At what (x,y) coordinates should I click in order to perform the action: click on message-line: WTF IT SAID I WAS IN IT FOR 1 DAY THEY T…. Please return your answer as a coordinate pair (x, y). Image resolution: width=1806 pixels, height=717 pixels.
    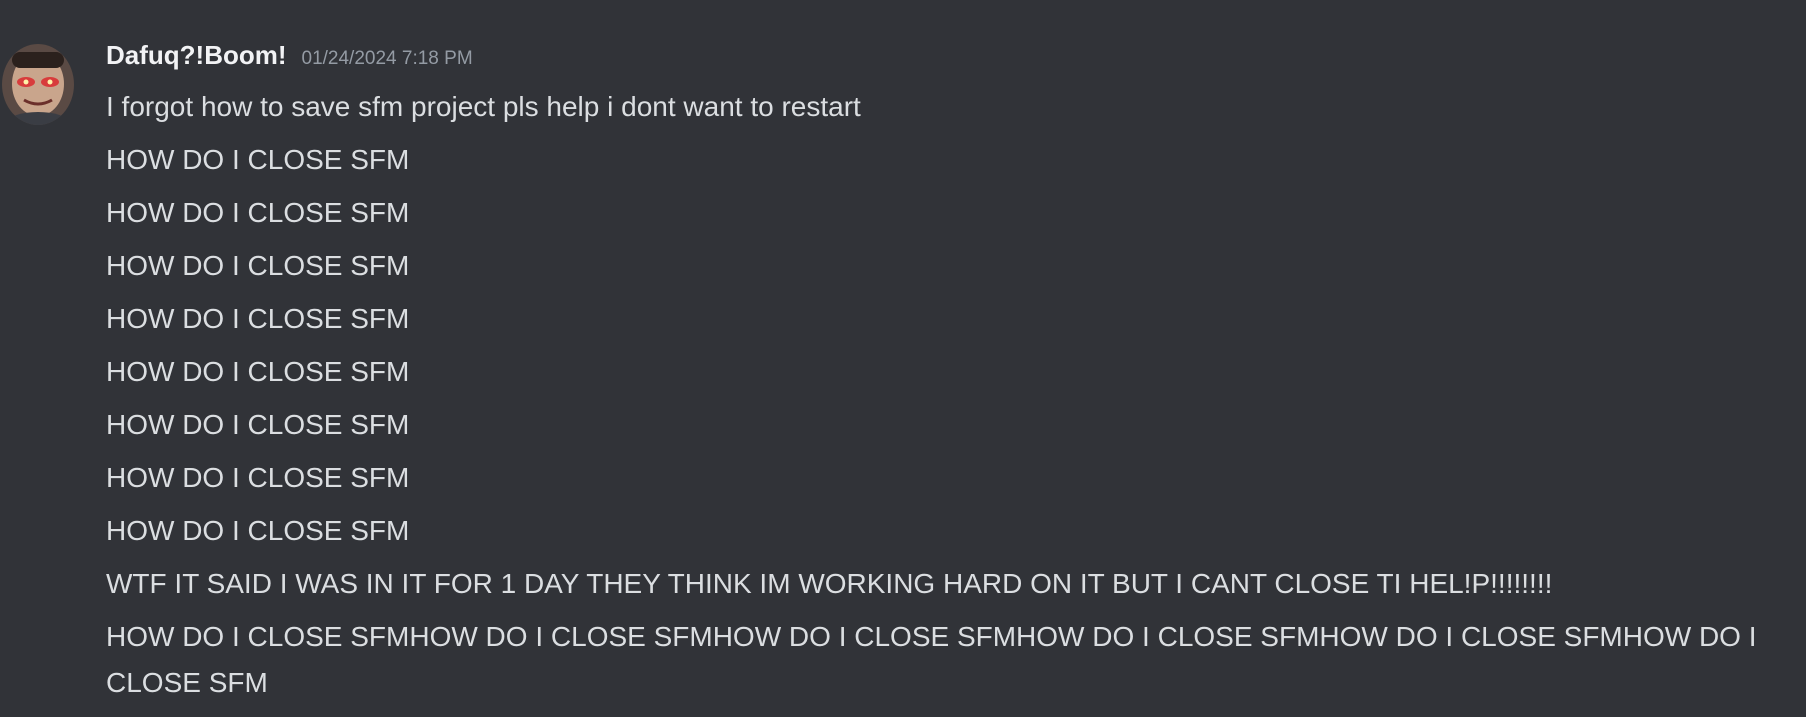
    Looking at the image, I should click on (829, 583).